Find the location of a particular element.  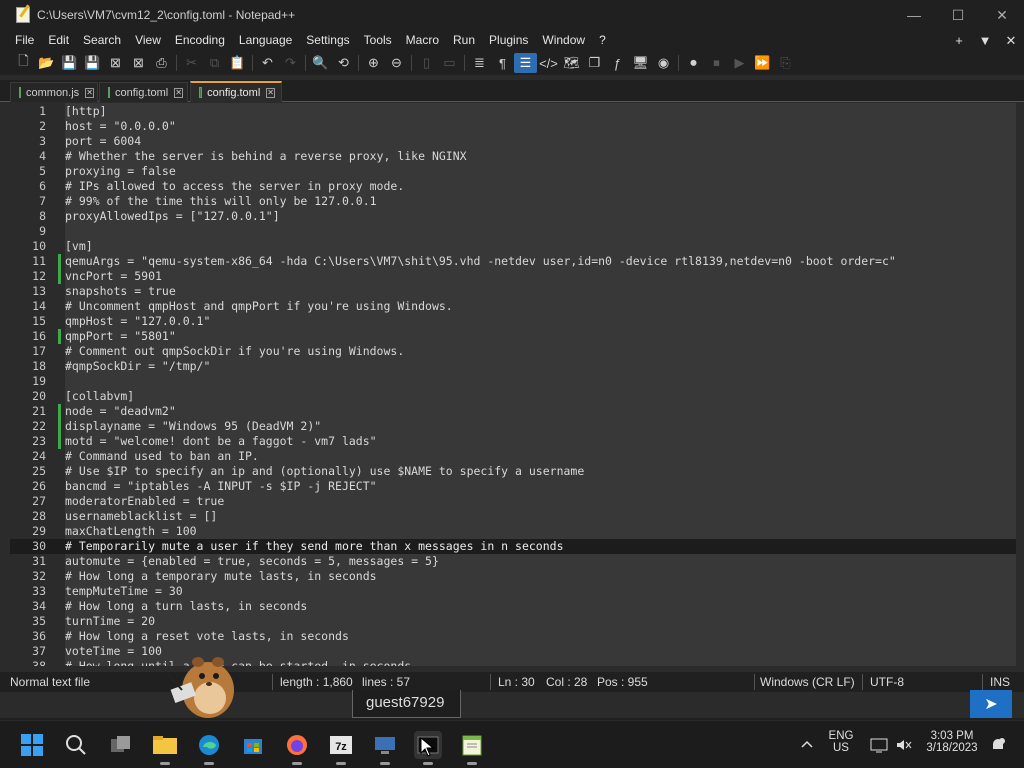

close-button: ✕ is located at coordinates (1002, 15).